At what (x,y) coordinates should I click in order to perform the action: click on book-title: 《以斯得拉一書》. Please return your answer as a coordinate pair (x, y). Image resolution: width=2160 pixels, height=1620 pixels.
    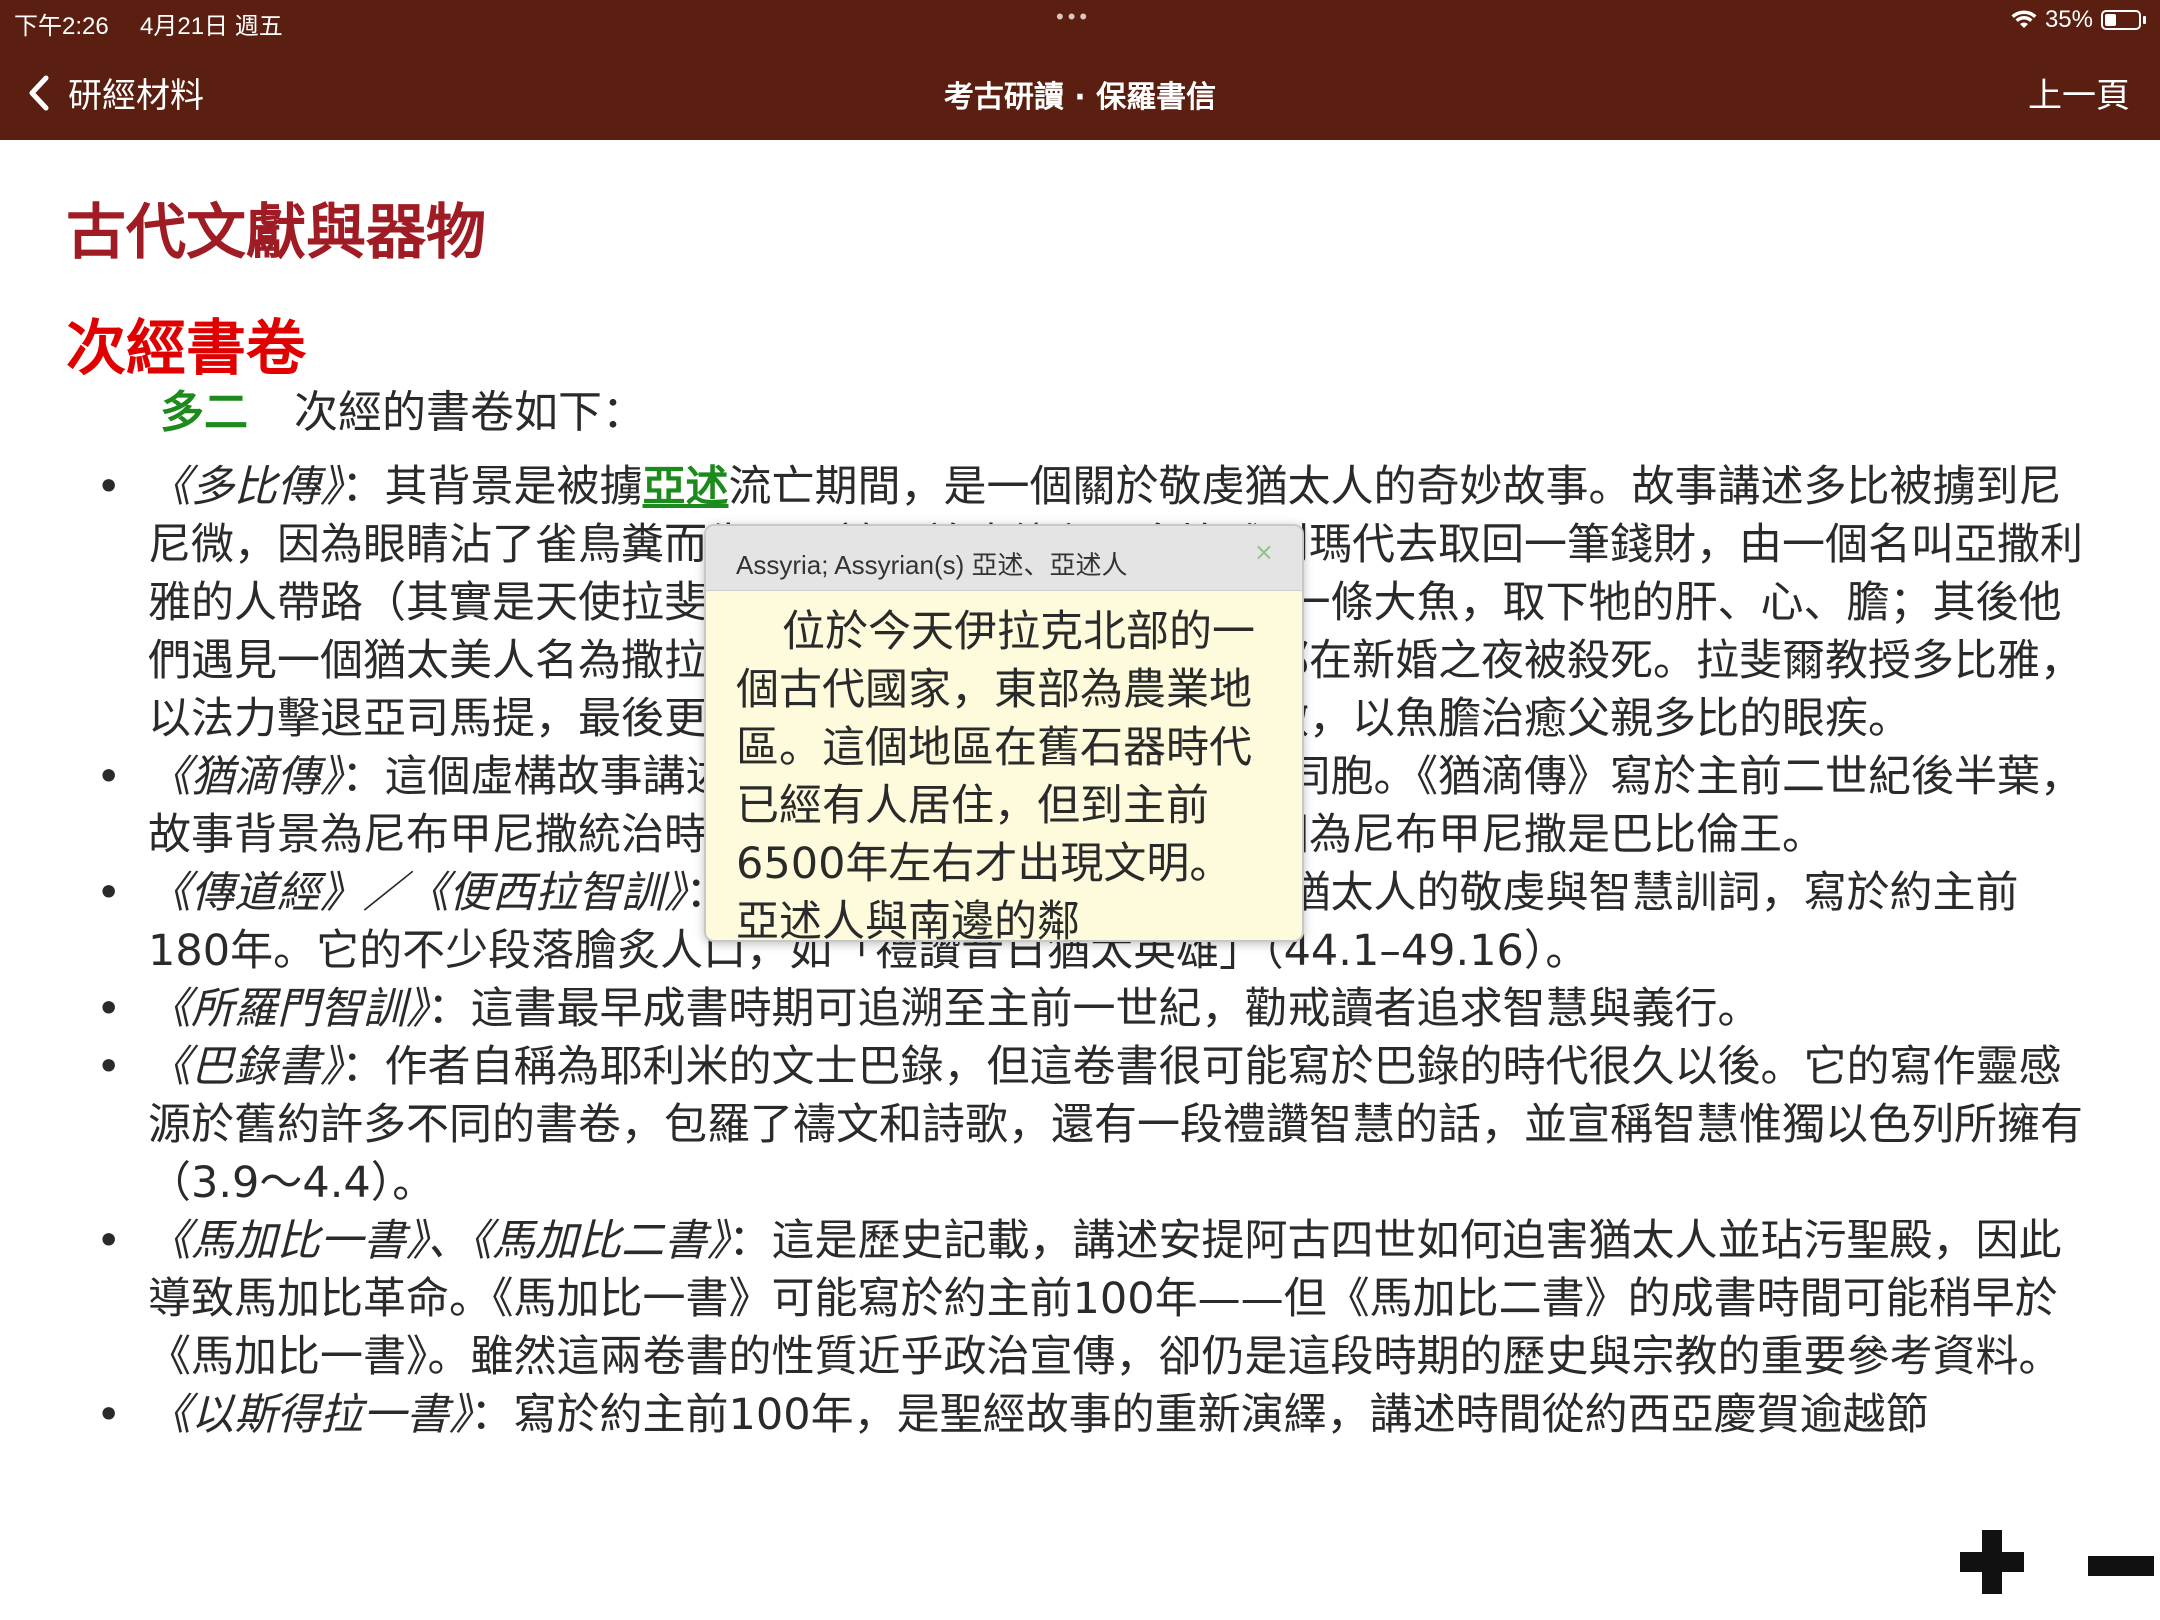
    Looking at the image, I should click on (309, 1415).